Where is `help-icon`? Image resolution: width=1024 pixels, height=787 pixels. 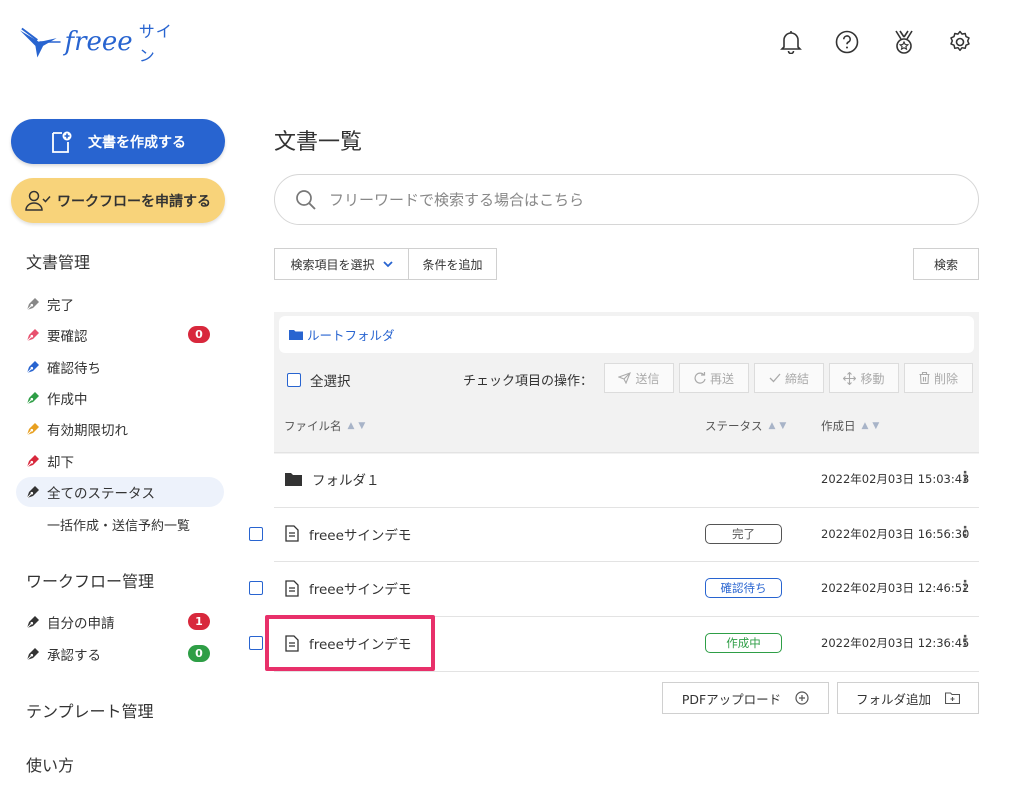 help-icon is located at coordinates (847, 42).